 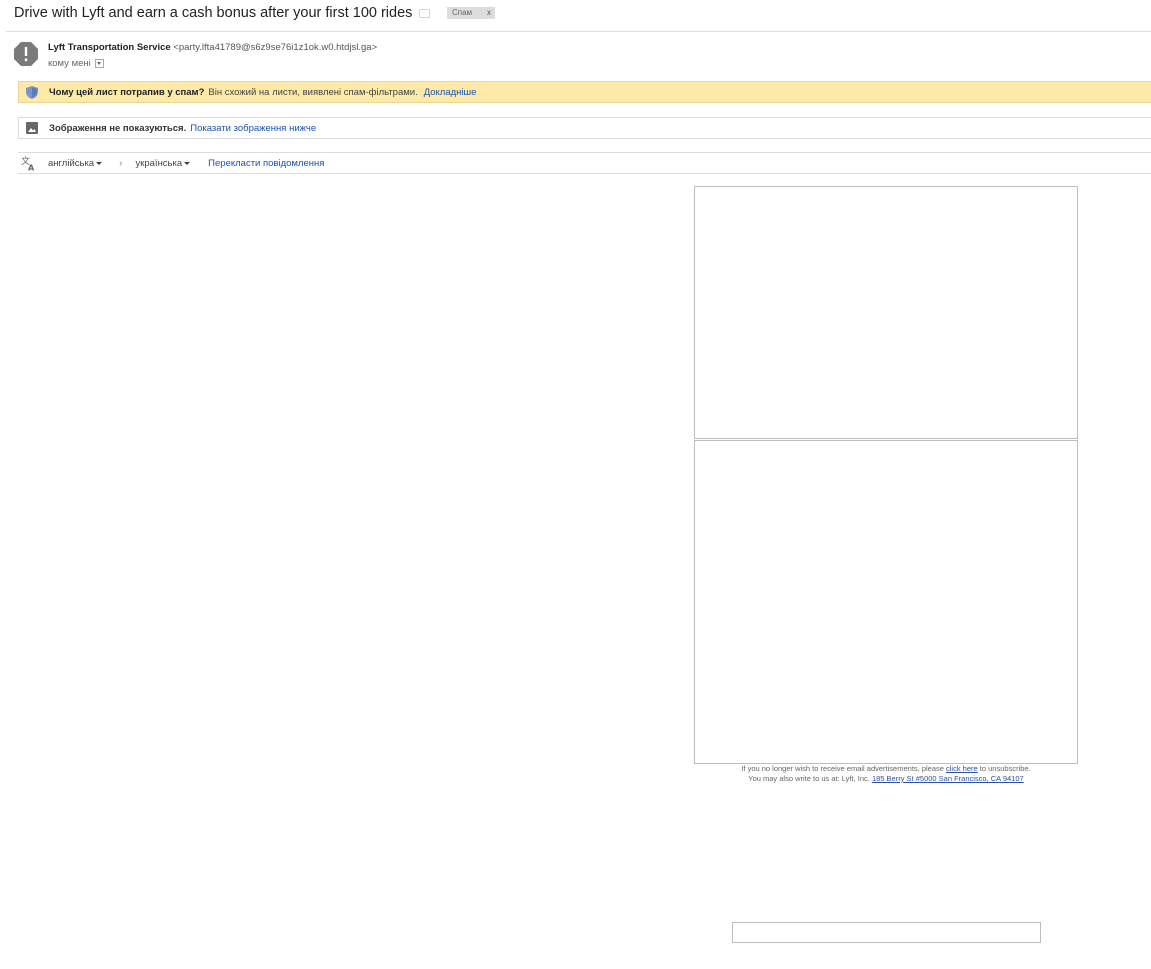 I want to click on spam-label-chip: Спам x, so click(x=471, y=13).